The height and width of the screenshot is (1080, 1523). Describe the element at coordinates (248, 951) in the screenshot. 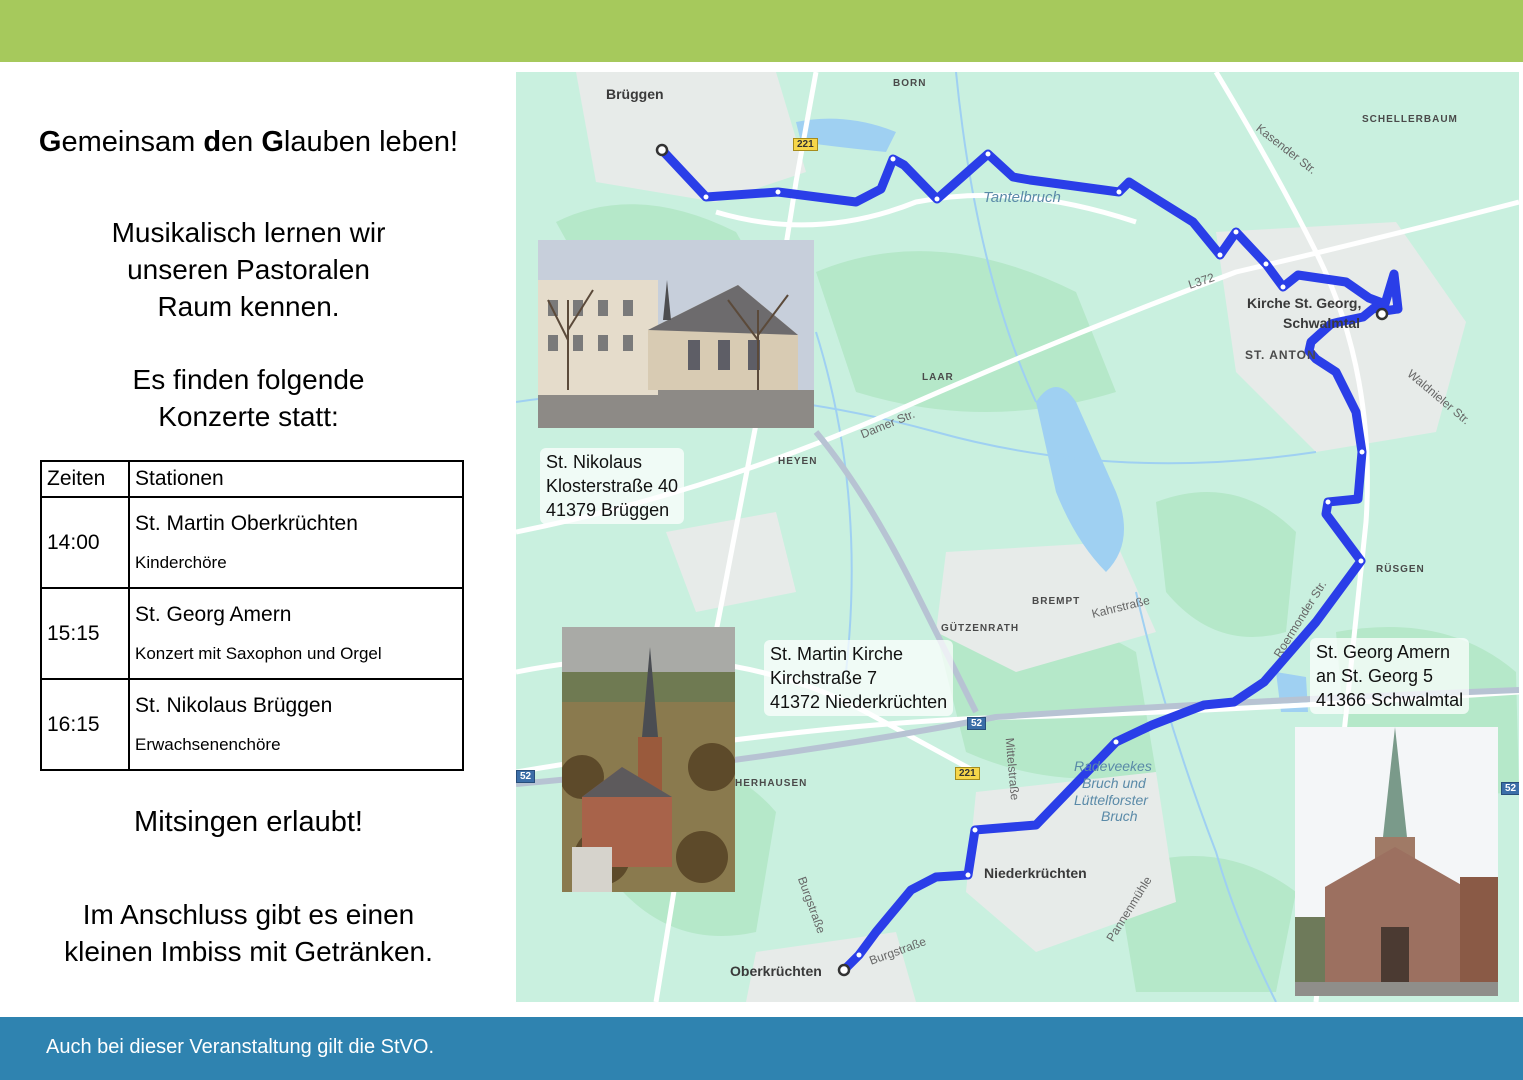

I see `snack-line: kleinen Imbiss mit Getränken.` at that location.